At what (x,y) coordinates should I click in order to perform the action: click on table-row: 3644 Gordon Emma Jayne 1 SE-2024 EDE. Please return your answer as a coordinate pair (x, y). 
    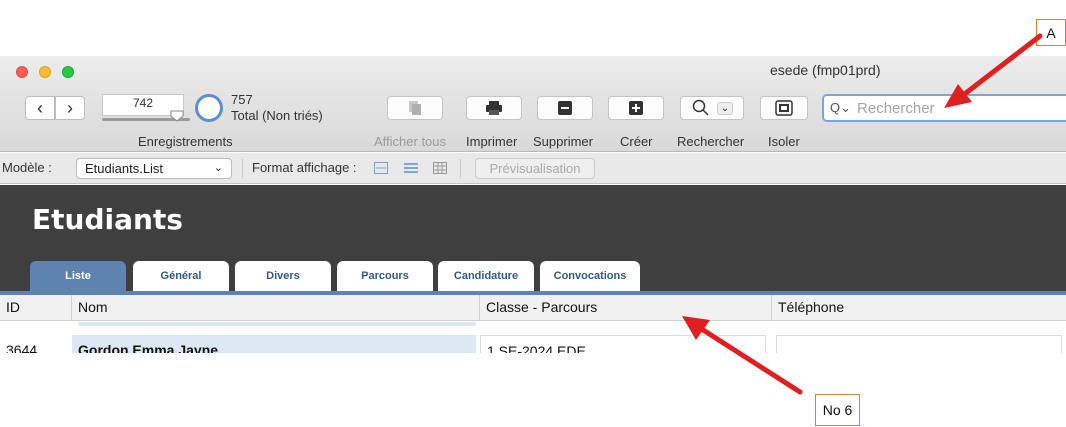
    Looking at the image, I should click on (533, 342).